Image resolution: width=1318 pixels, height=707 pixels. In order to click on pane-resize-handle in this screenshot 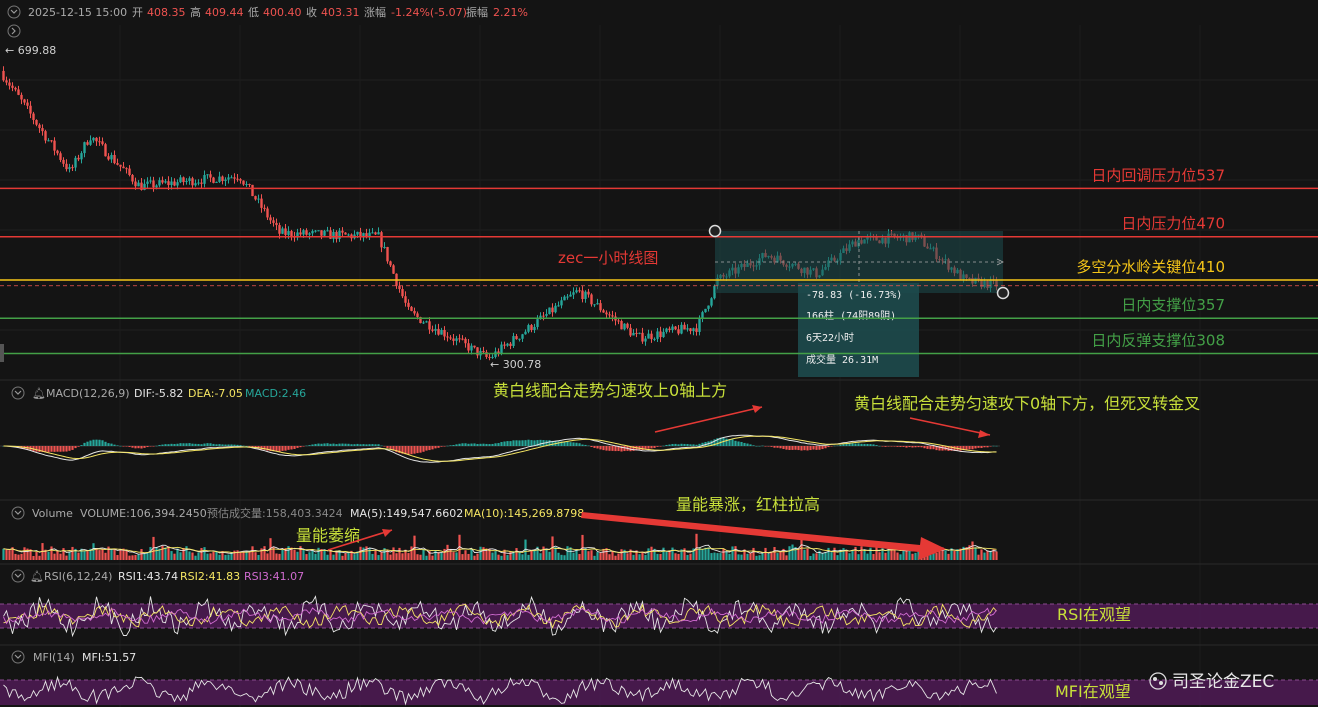, I will do `click(2, 353)`.